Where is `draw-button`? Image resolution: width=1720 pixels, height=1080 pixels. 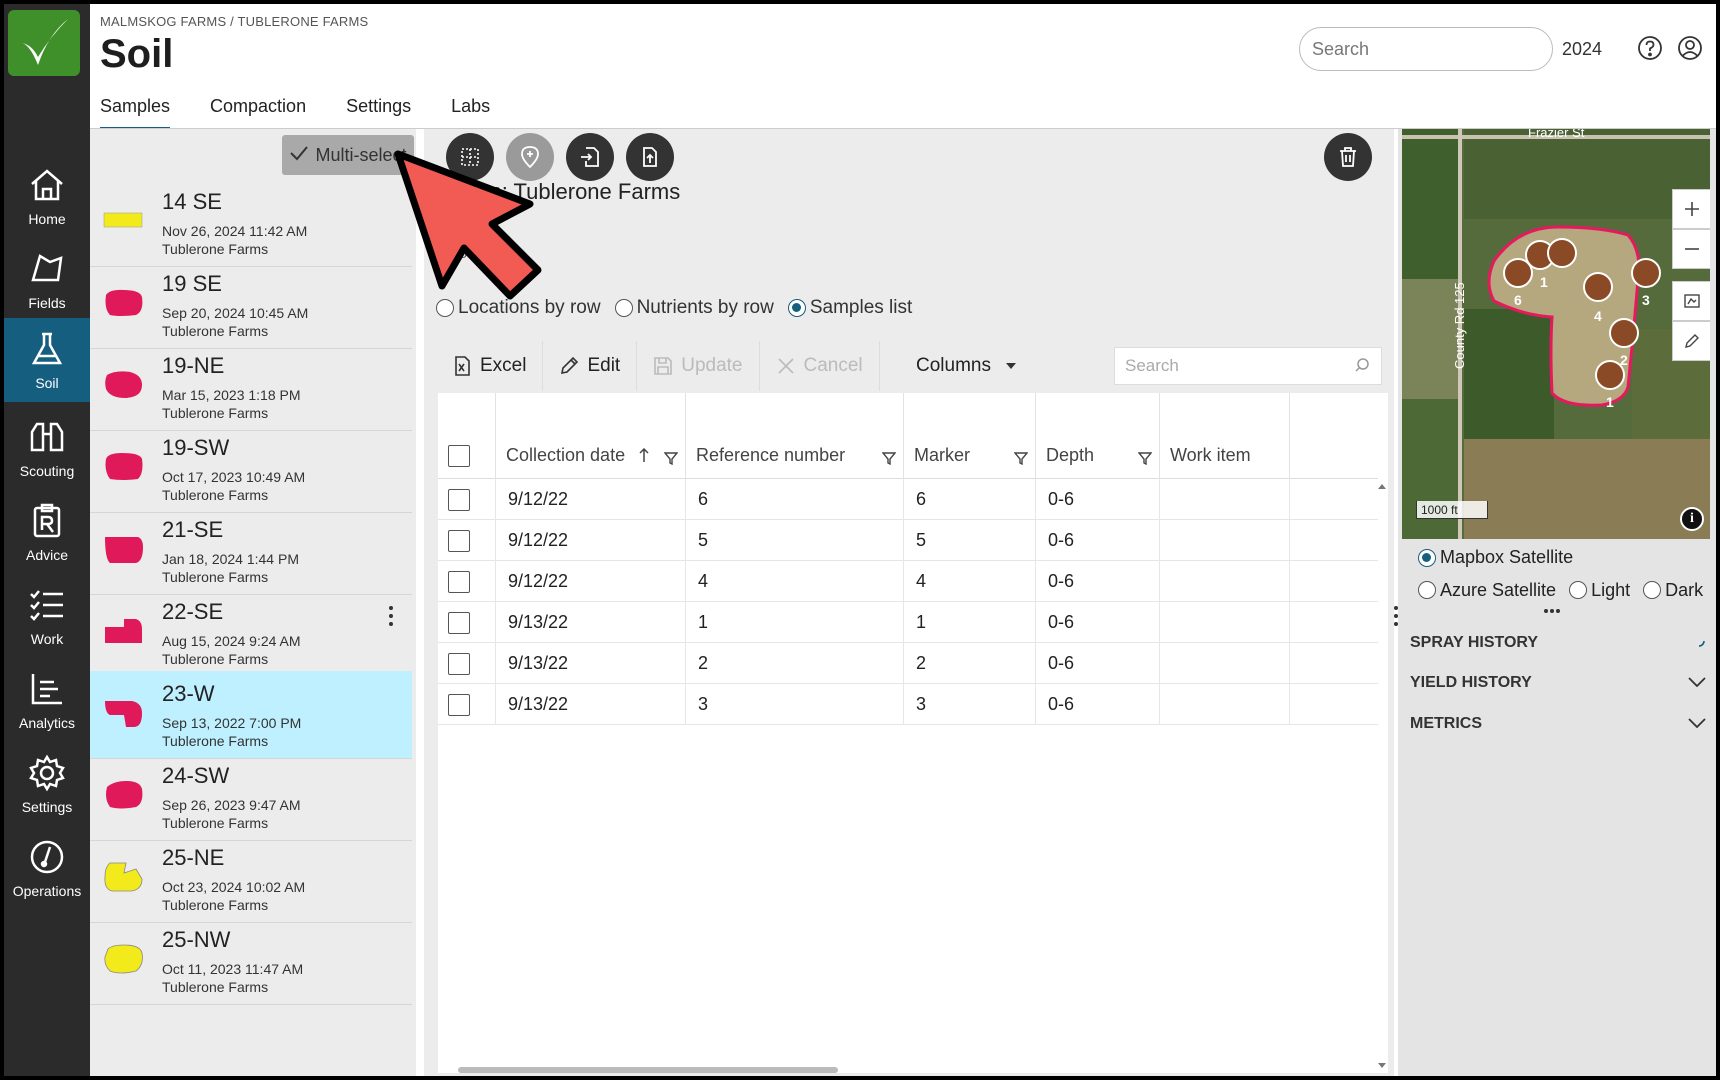 draw-button is located at coordinates (1691, 341).